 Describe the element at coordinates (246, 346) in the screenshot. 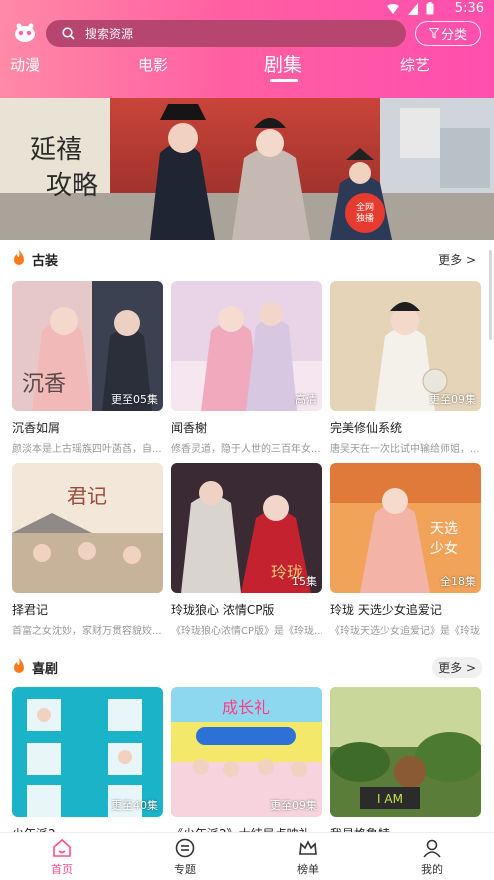

I see `poster-image: 高清` at that location.